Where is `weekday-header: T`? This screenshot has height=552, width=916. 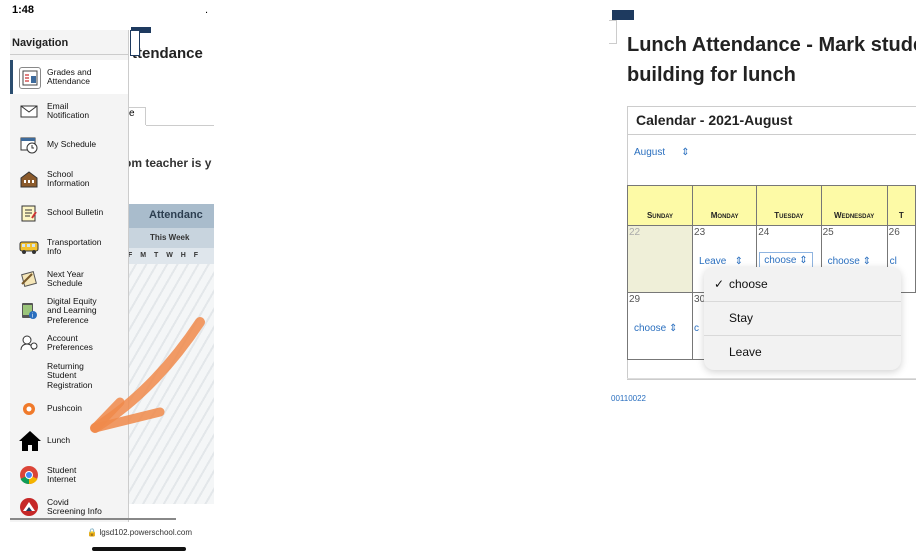 weekday-header: T is located at coordinates (901, 205).